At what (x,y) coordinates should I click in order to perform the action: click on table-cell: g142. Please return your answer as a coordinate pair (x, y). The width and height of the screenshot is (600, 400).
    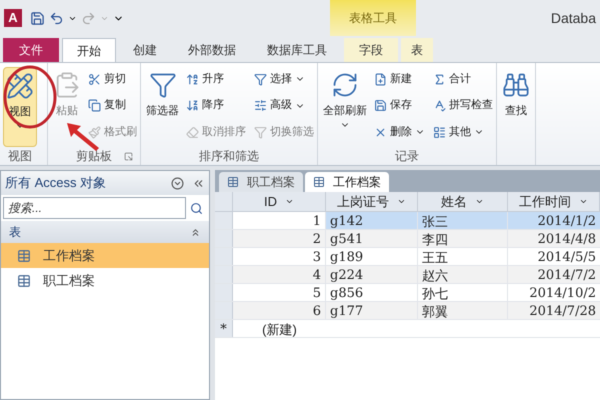
    Looking at the image, I should click on (372, 220).